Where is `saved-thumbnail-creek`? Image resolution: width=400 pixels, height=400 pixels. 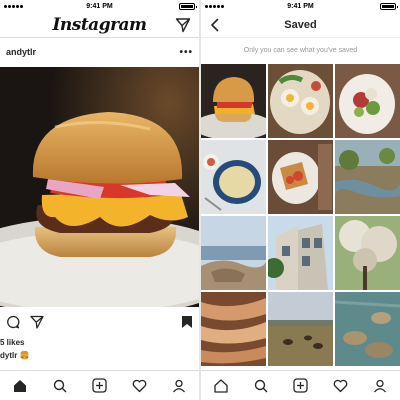
saved-thumbnail-creek is located at coordinates (367, 177).